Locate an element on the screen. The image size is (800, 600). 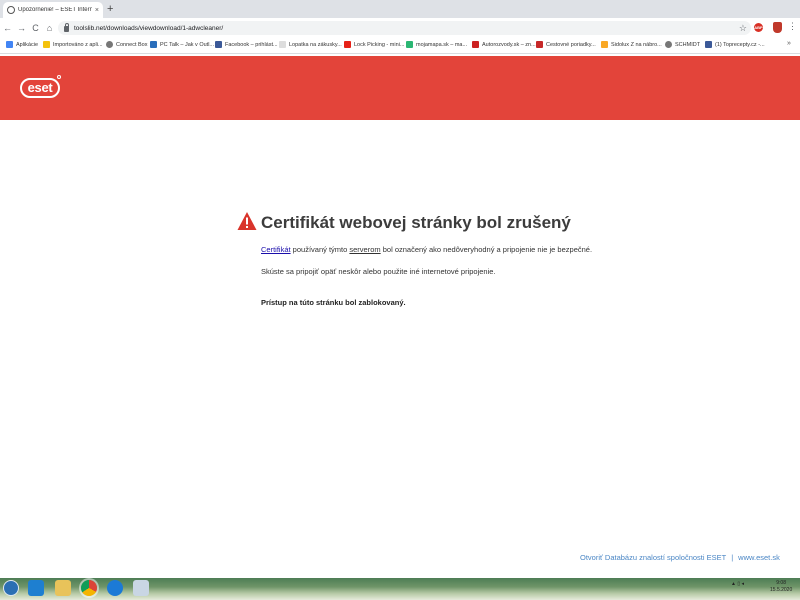
chrome-icon is located at coordinates (89, 588).